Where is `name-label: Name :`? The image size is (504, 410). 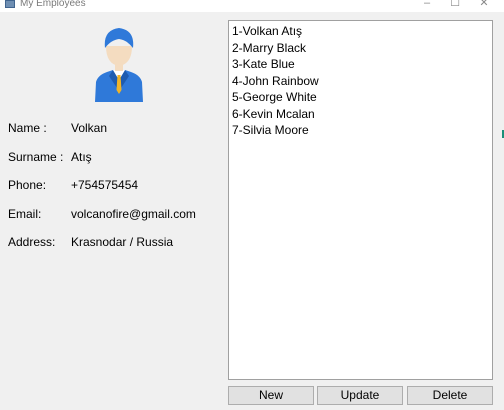 name-label: Name : is located at coordinates (27, 128).